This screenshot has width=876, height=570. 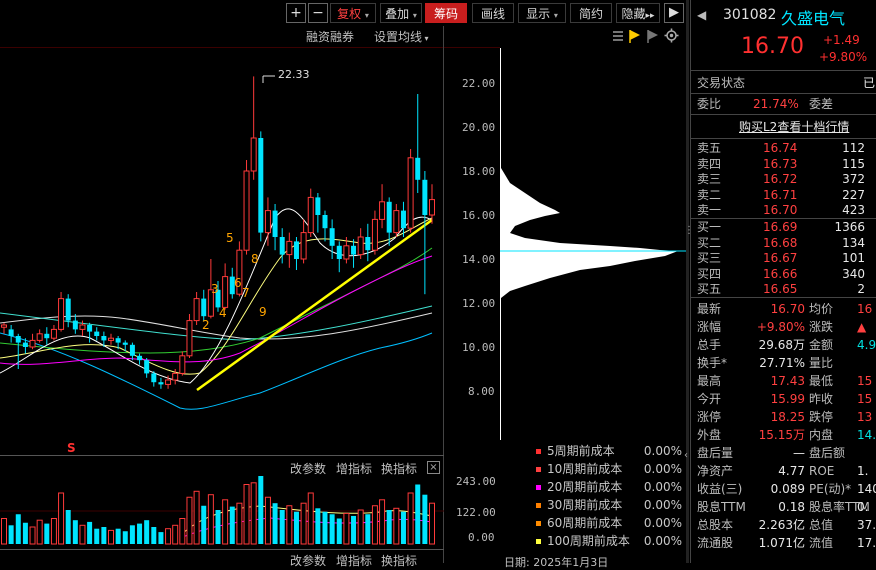 I want to click on huaxian-button: 画线, so click(x=493, y=13).